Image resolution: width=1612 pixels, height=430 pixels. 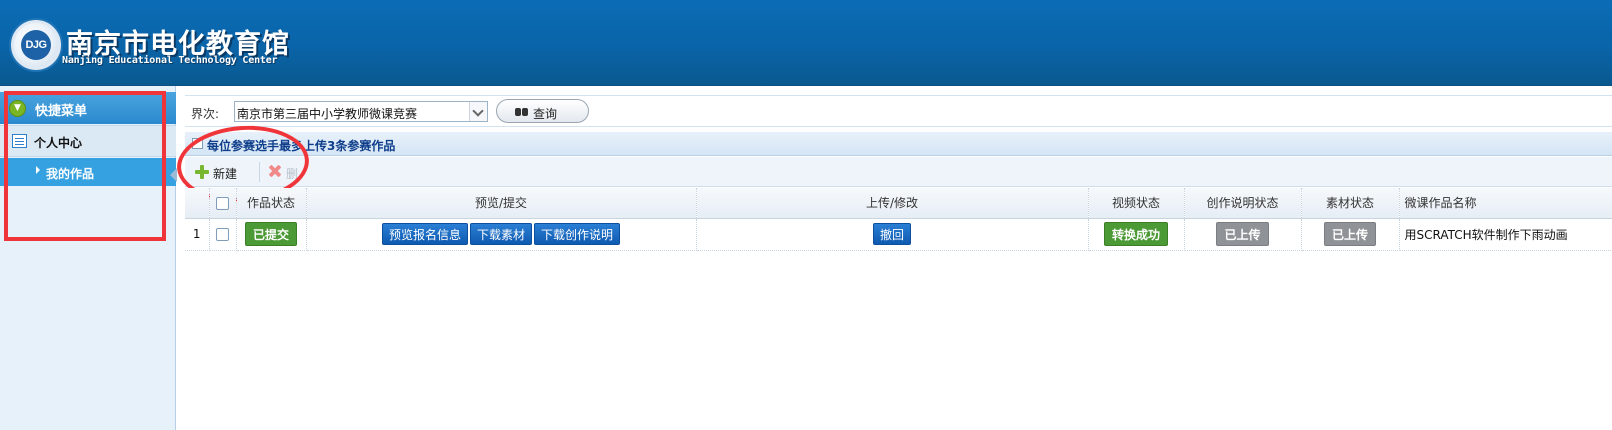 What do you see at coordinates (1136, 203) in the screenshot?
I see `column-header-video-status: 视频状态` at bounding box center [1136, 203].